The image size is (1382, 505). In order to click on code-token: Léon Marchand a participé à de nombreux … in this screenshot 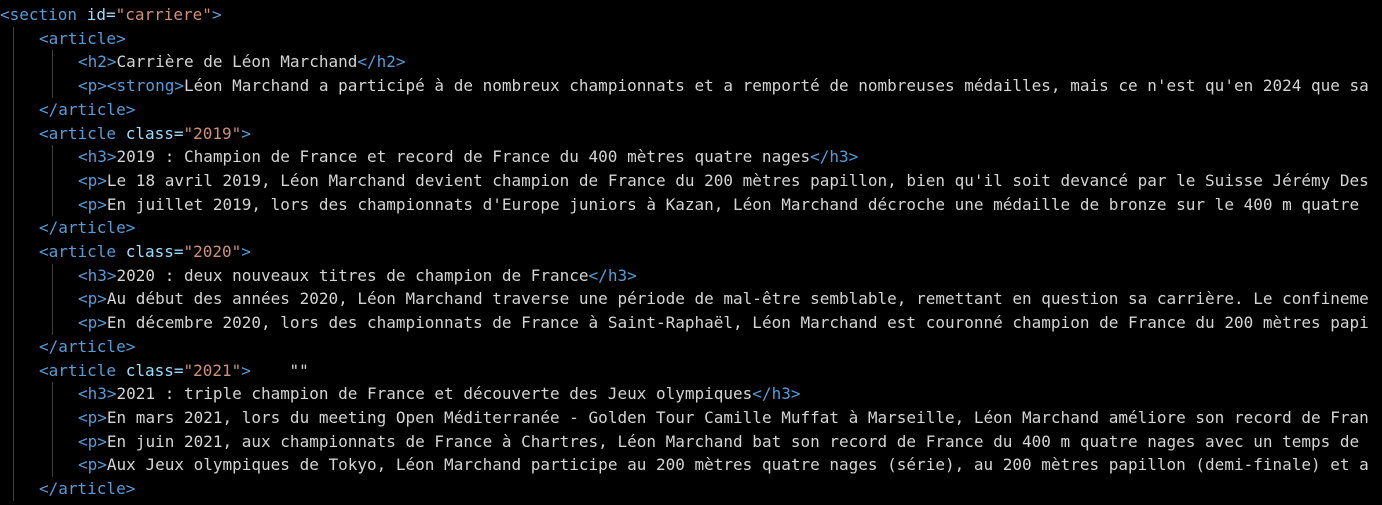, I will do `click(776, 86)`.